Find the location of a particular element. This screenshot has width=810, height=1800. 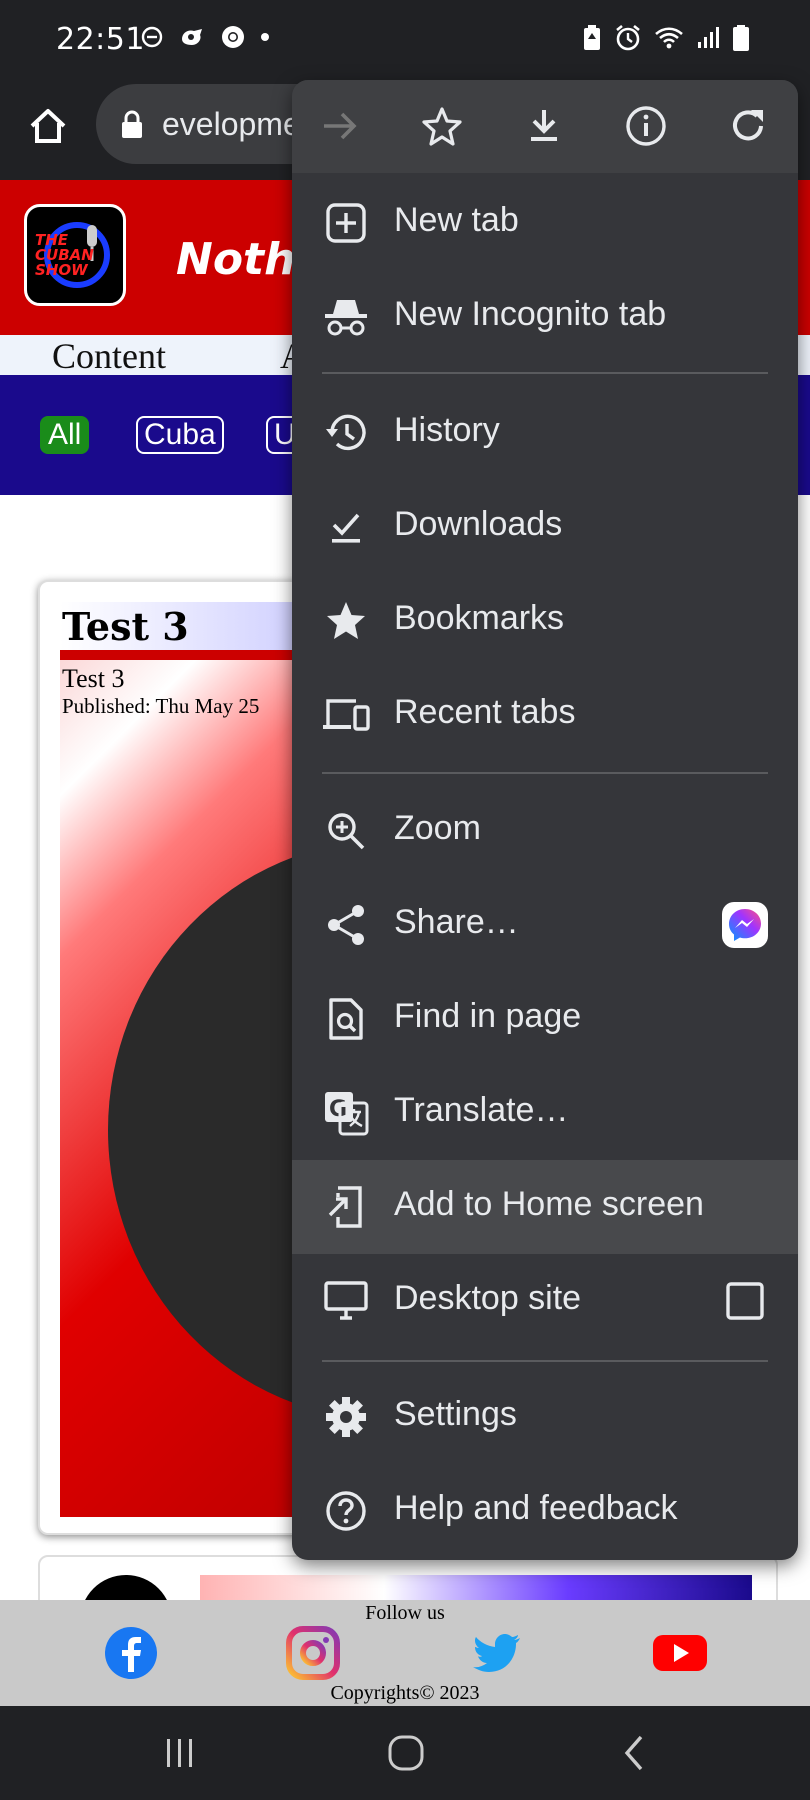

system-nav-bar is located at coordinates (405, 1753).